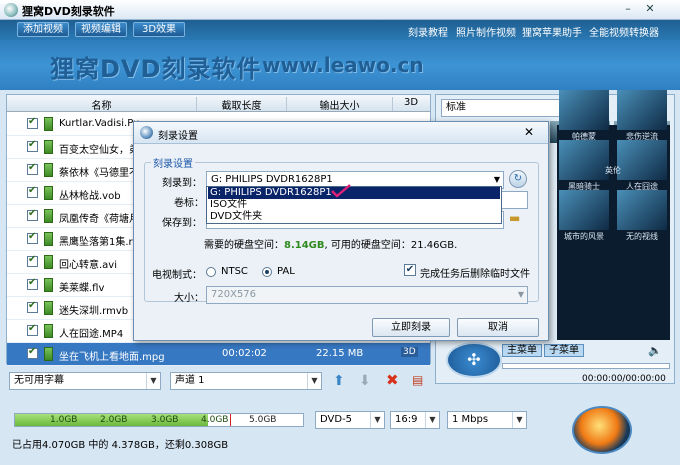 The image size is (680, 465). Describe the element at coordinates (602, 430) in the screenshot. I see `burn-disc-button` at that location.